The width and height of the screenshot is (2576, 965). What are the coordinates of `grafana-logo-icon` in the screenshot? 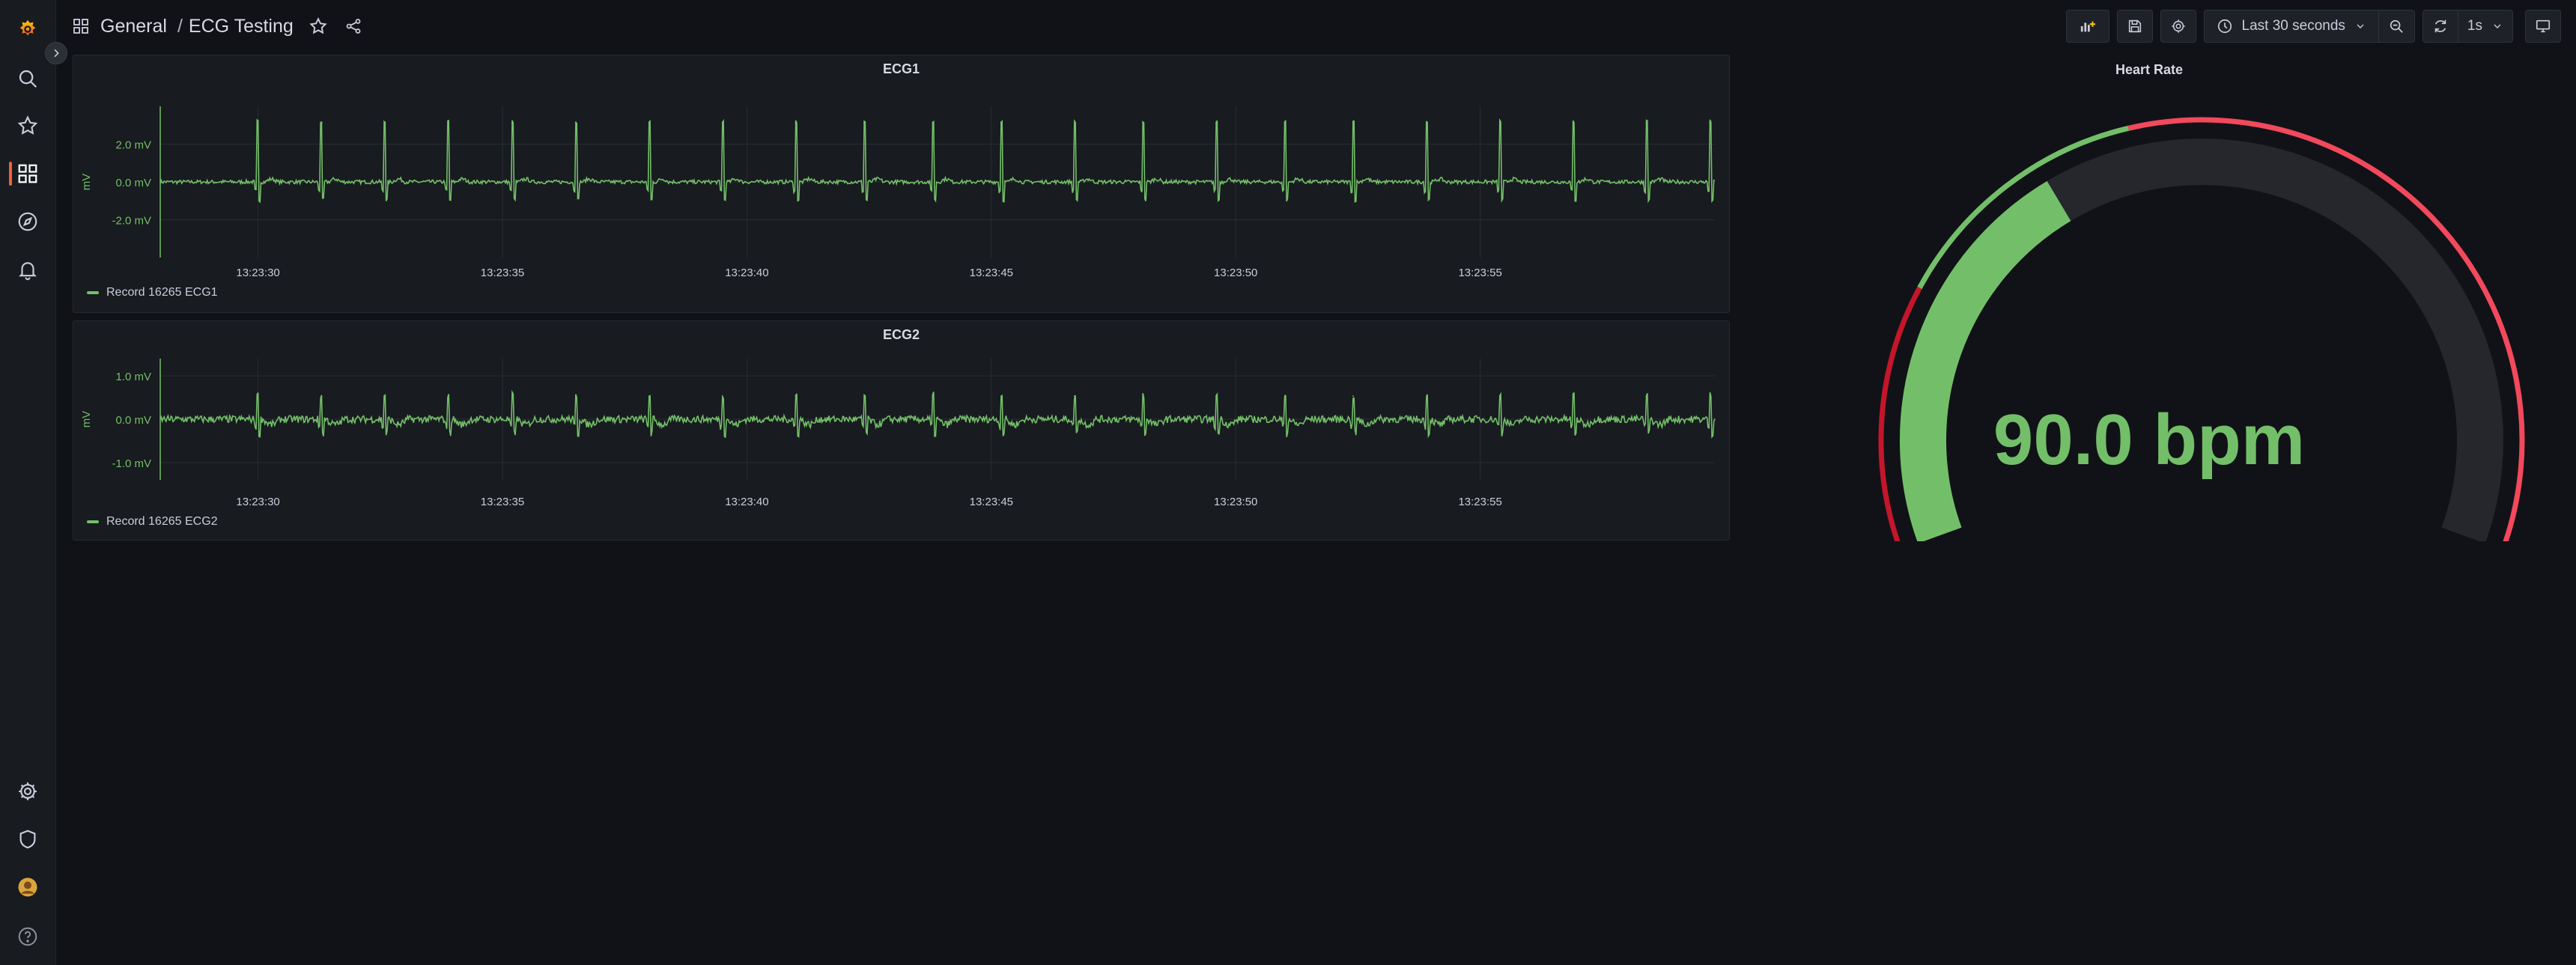 It's located at (28, 29).